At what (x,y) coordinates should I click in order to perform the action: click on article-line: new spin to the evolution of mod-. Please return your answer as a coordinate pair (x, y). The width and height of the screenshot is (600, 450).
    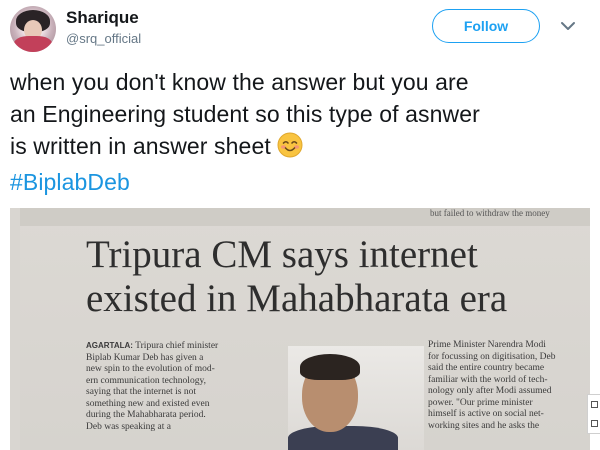
    Looking at the image, I should click on (150, 369).